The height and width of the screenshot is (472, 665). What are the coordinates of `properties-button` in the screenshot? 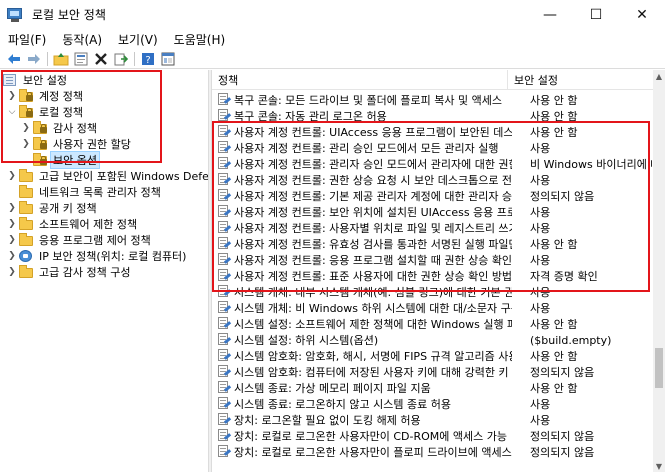 It's located at (81, 59).